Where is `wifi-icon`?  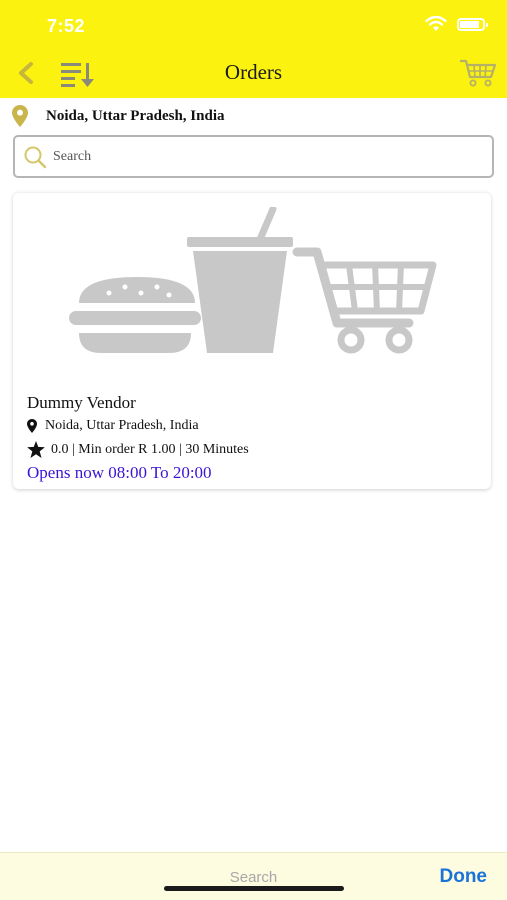
wifi-icon is located at coordinates (436, 23).